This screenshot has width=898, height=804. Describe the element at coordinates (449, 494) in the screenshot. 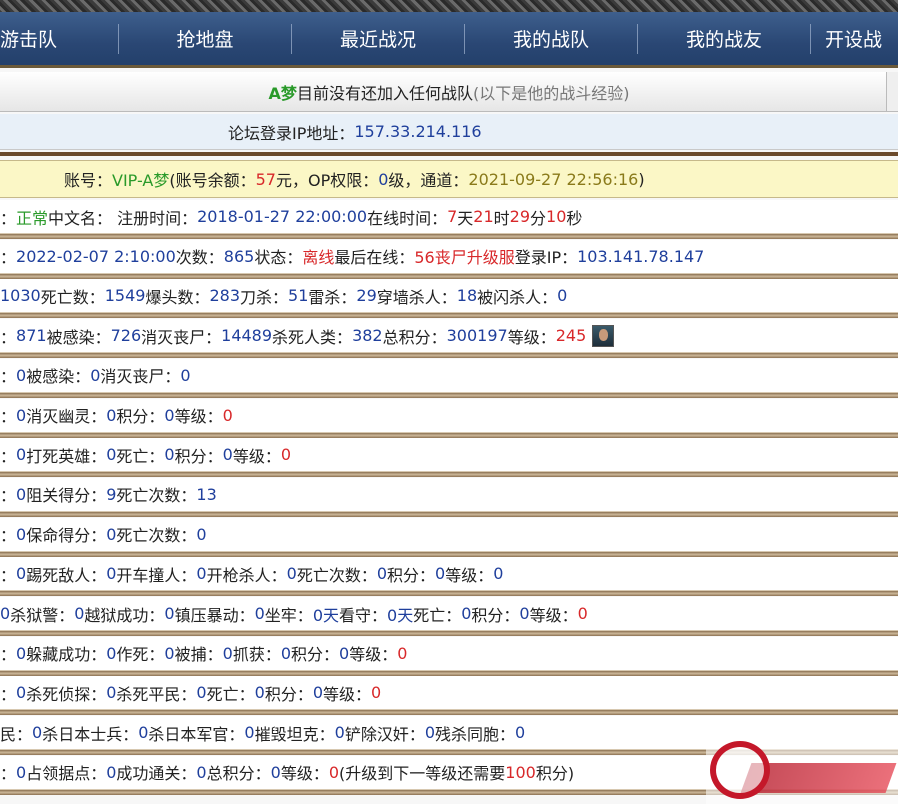

I see `stat-row: ： 0 阻关得分： 9 死亡次数： 13` at that location.